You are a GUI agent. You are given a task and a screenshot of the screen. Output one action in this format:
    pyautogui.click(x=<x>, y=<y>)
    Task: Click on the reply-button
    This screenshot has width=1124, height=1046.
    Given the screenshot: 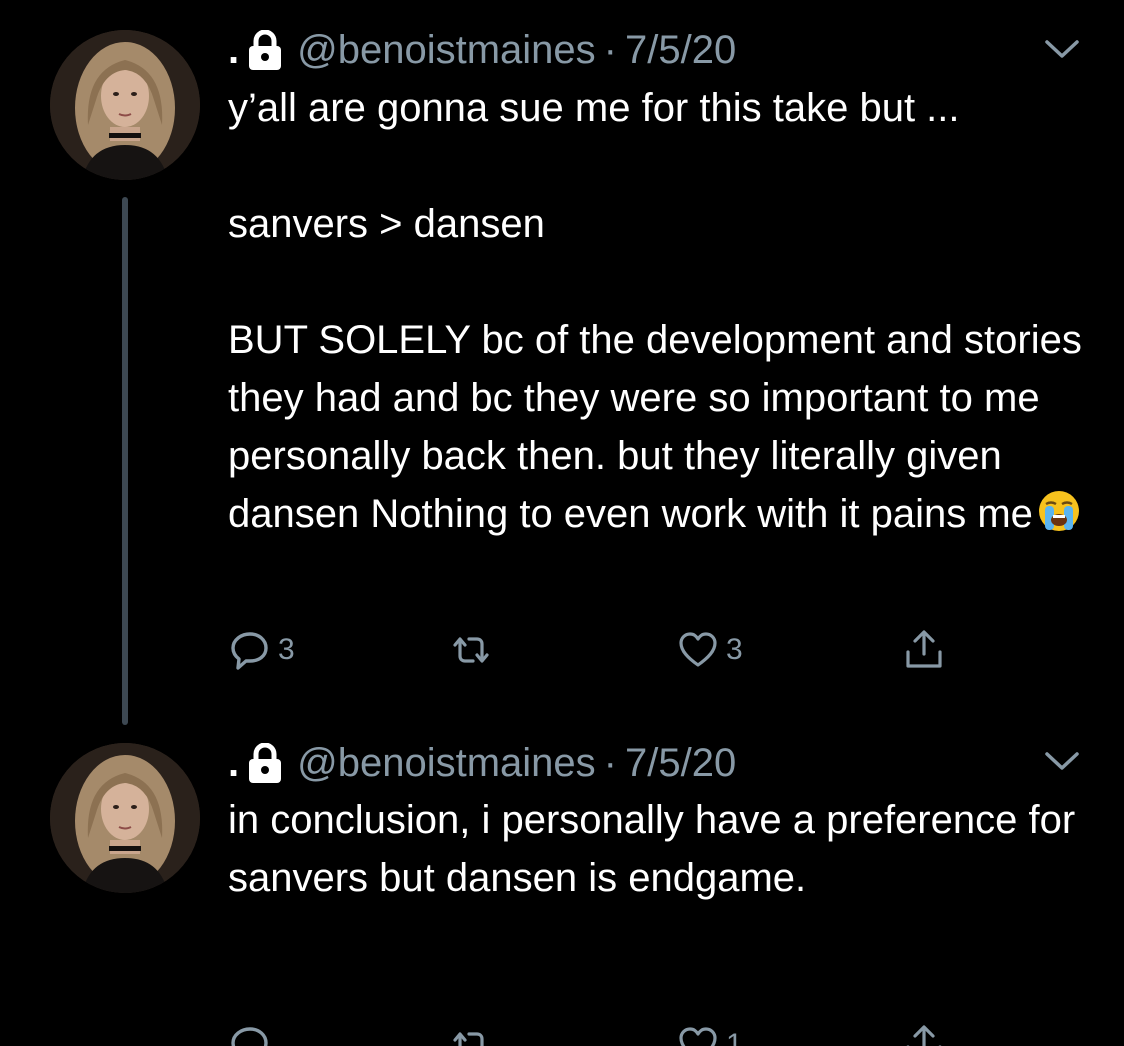 What is the action you would take?
    pyautogui.click(x=253, y=1030)
    